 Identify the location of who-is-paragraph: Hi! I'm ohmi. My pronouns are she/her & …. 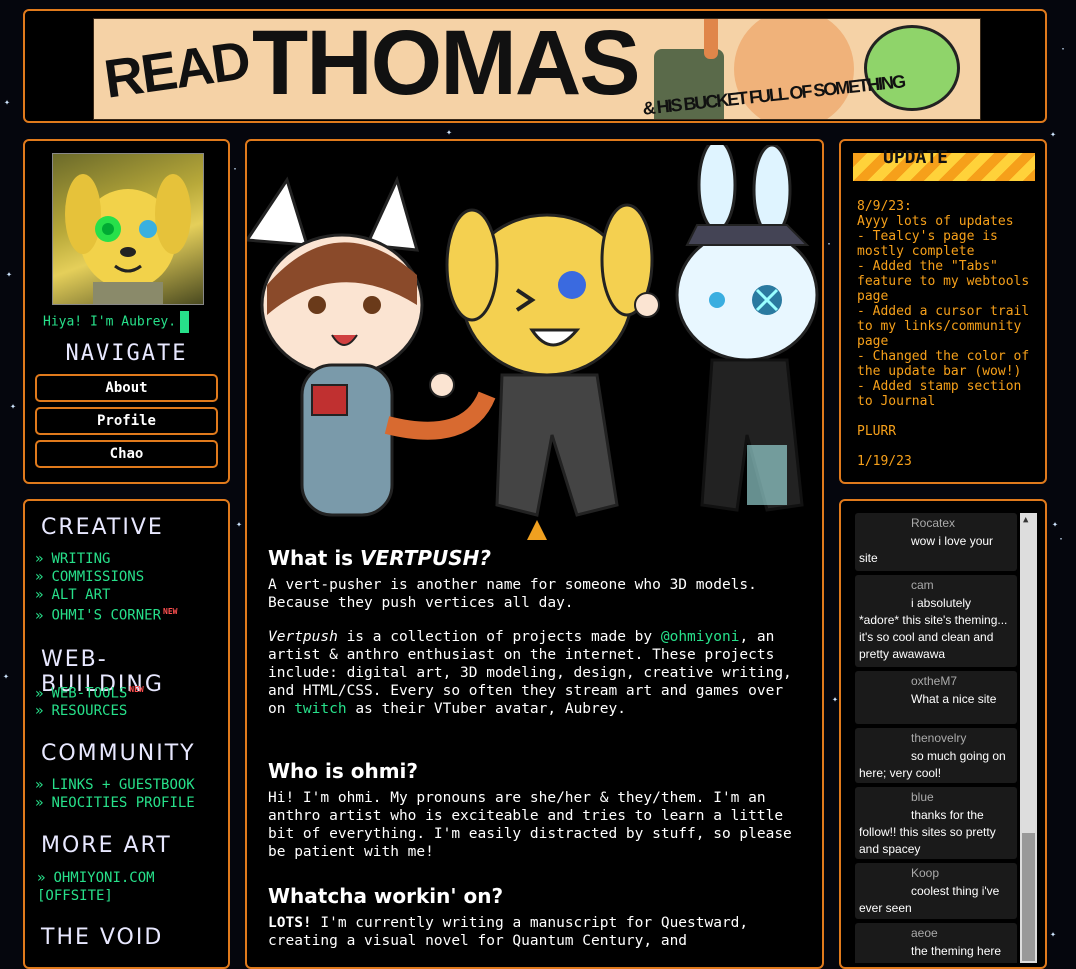
(530, 825).